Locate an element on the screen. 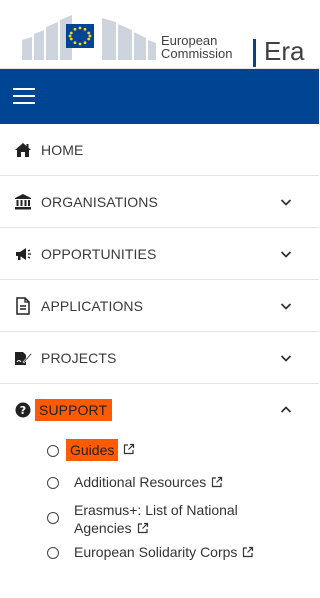 The height and width of the screenshot is (598, 320). question-circle-icon: ? is located at coordinates (23, 410).